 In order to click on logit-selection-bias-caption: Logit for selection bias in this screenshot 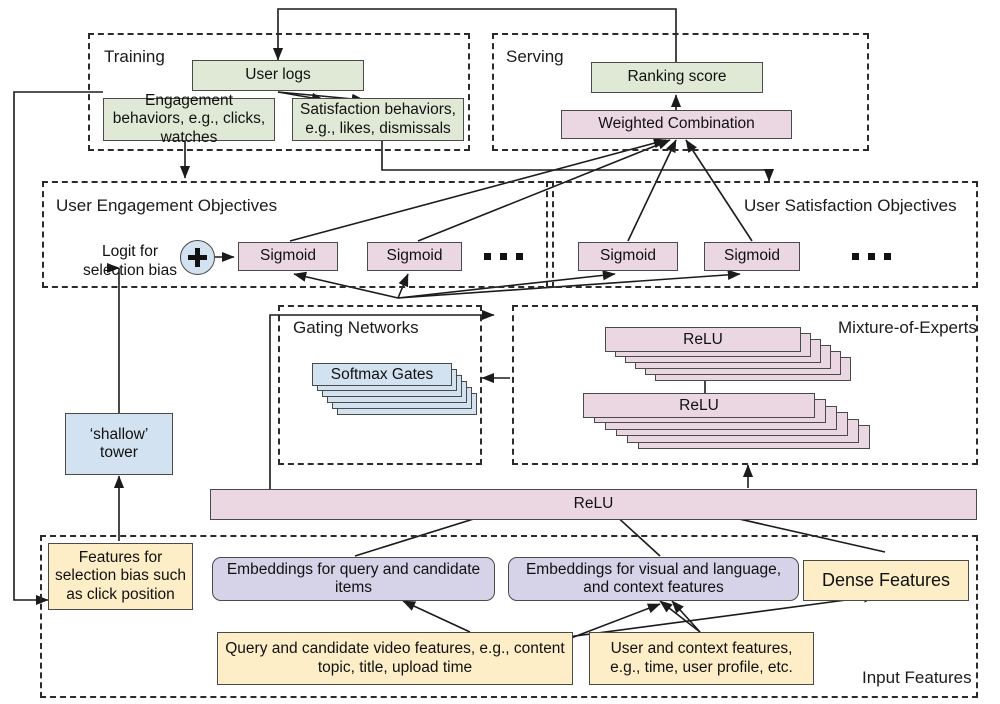, I will do `click(130, 261)`.